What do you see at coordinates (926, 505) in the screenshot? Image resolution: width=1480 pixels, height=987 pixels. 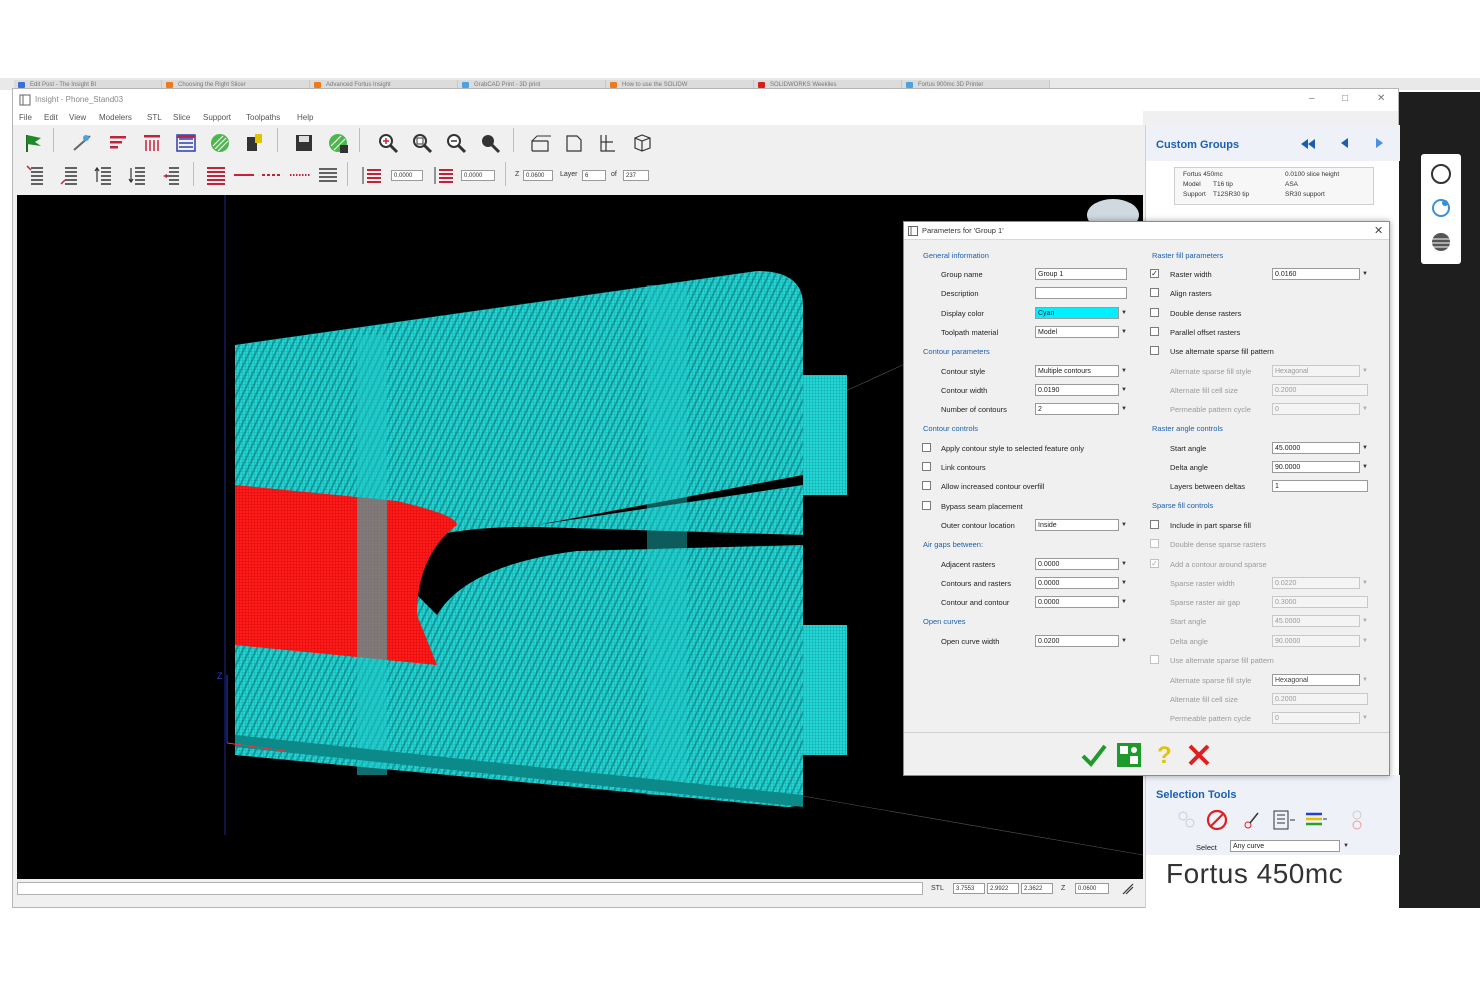 I see `bypass-seam-checkbox` at bounding box center [926, 505].